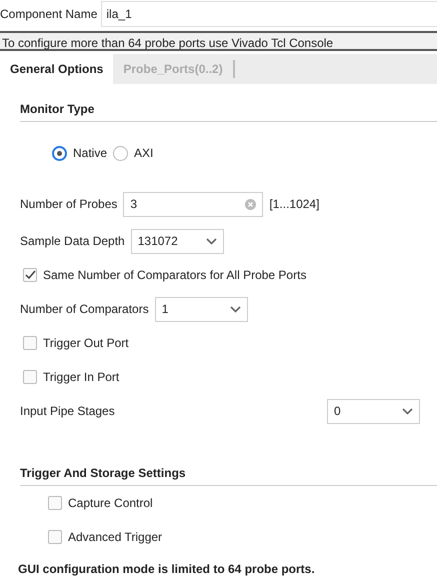 This screenshot has width=437, height=576. What do you see at coordinates (177, 241) in the screenshot?
I see `dropdown: 131072` at bounding box center [177, 241].